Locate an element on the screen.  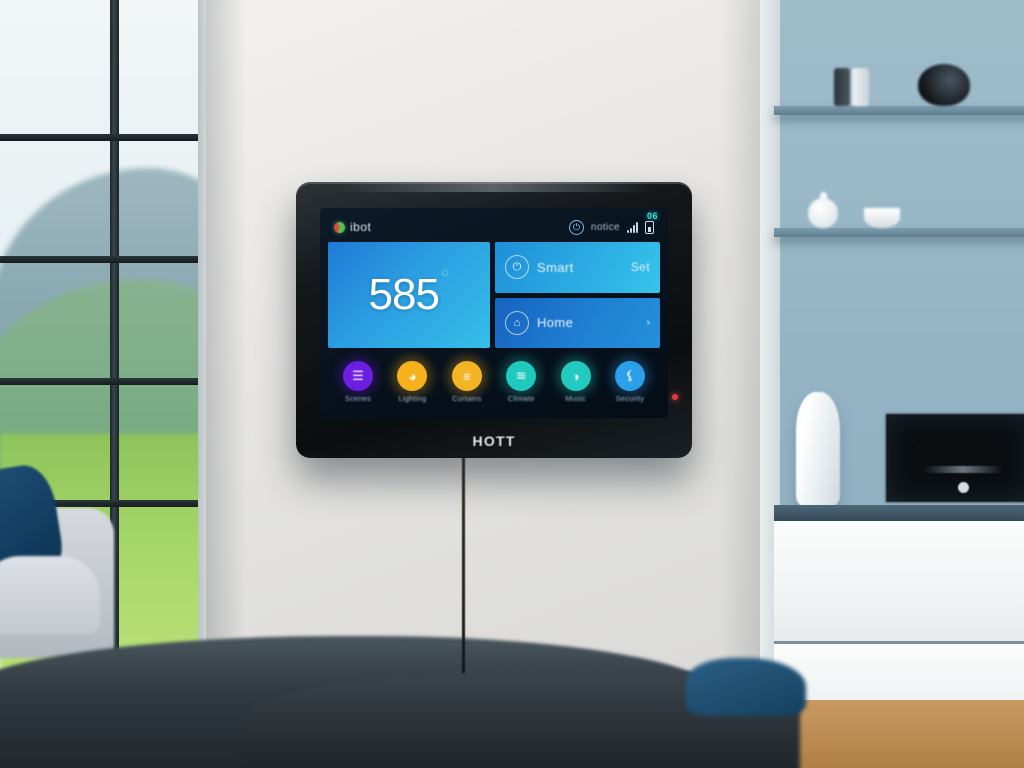
quick-action-scenes: ☰ Scenes is located at coordinates (358, 382).